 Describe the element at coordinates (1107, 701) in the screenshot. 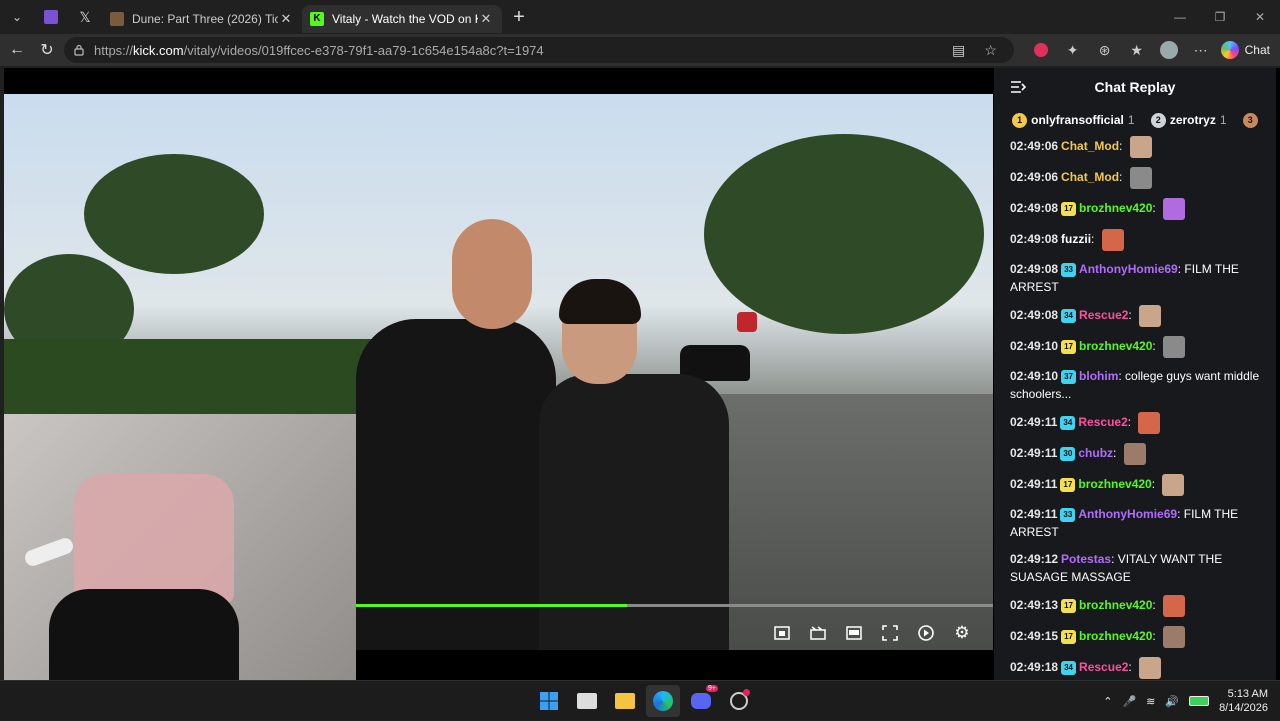

I see `chevron-up-icon: ⌃` at that location.